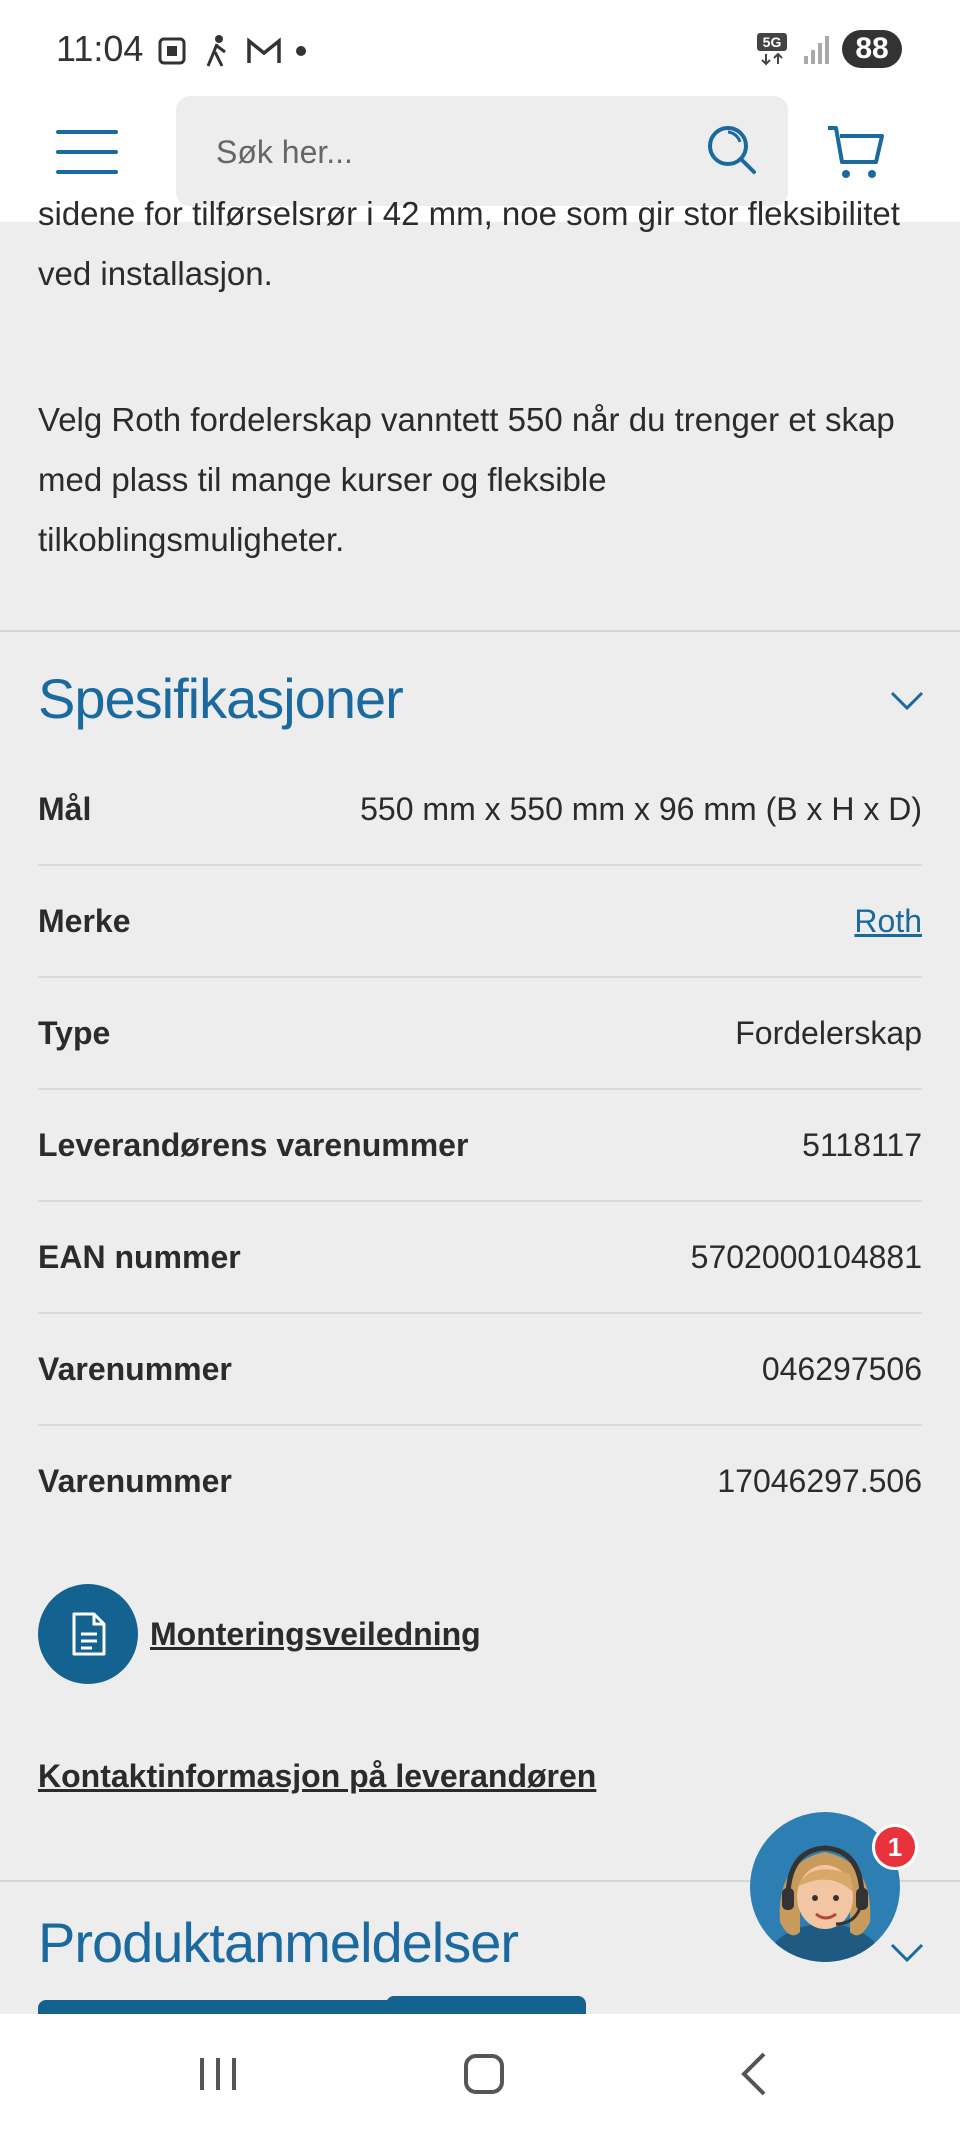 Image resolution: width=960 pixels, height=2133 pixels. What do you see at coordinates (446, 152) in the screenshot?
I see `search-input` at bounding box center [446, 152].